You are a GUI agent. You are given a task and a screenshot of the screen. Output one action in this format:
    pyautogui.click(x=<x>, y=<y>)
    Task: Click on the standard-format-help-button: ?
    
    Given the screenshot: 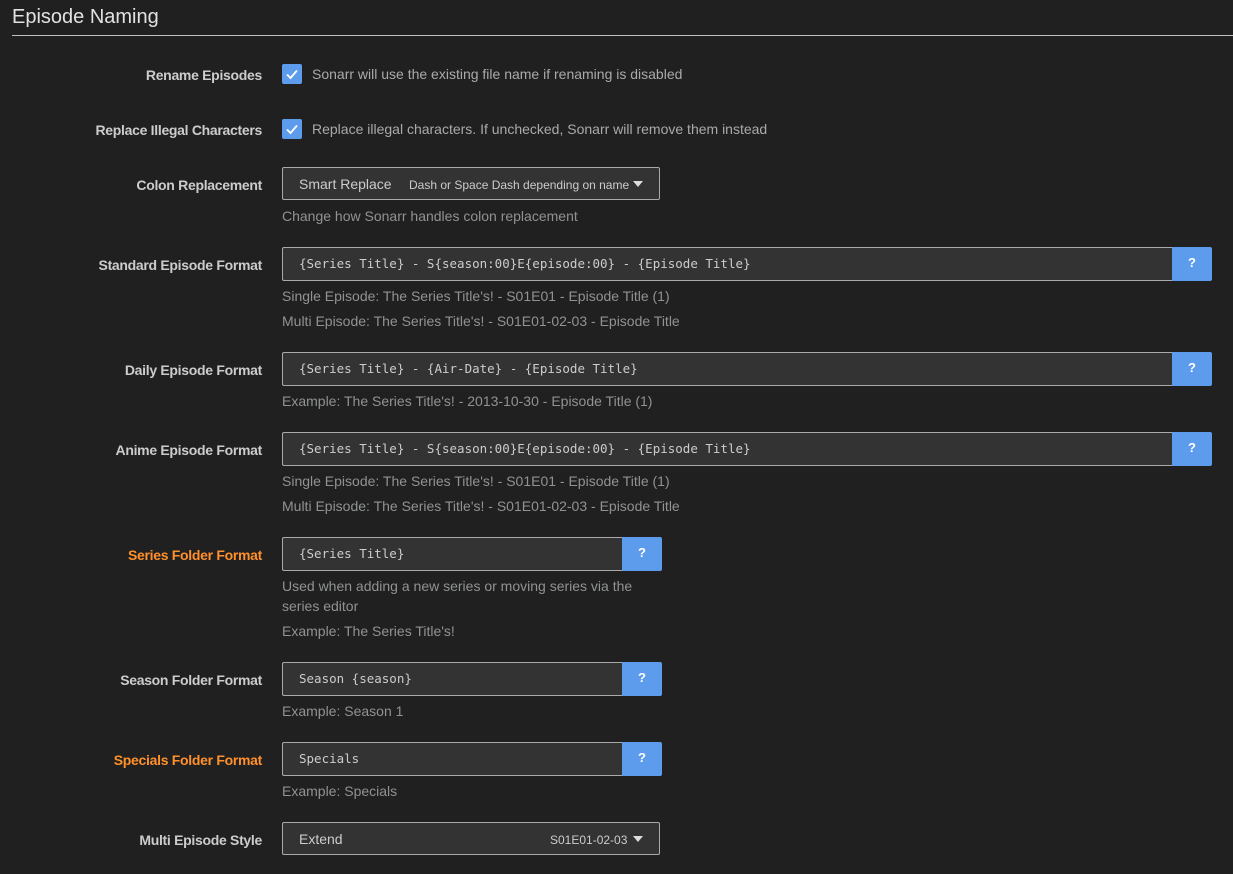 What is the action you would take?
    pyautogui.click(x=1192, y=264)
    